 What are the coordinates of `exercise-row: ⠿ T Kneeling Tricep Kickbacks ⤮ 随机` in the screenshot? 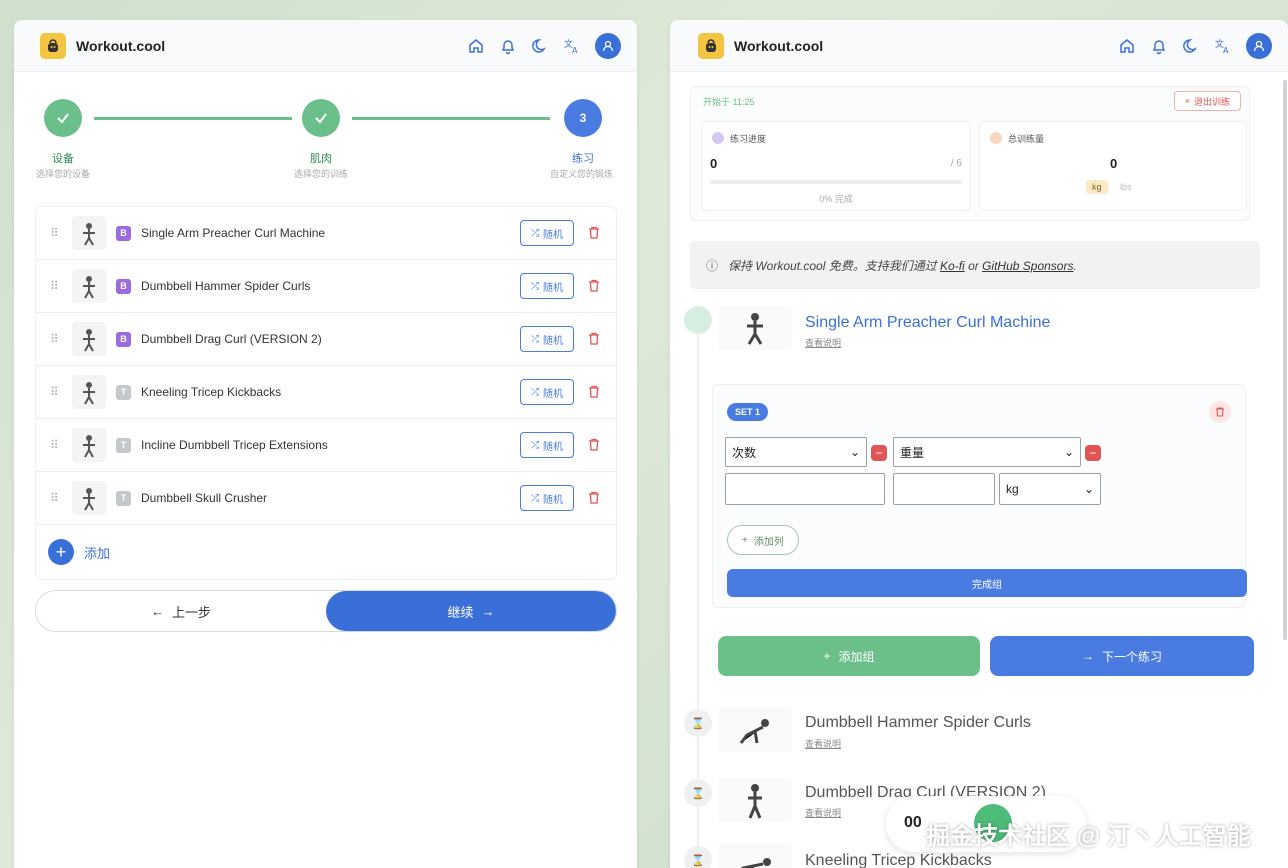 It's located at (326, 392).